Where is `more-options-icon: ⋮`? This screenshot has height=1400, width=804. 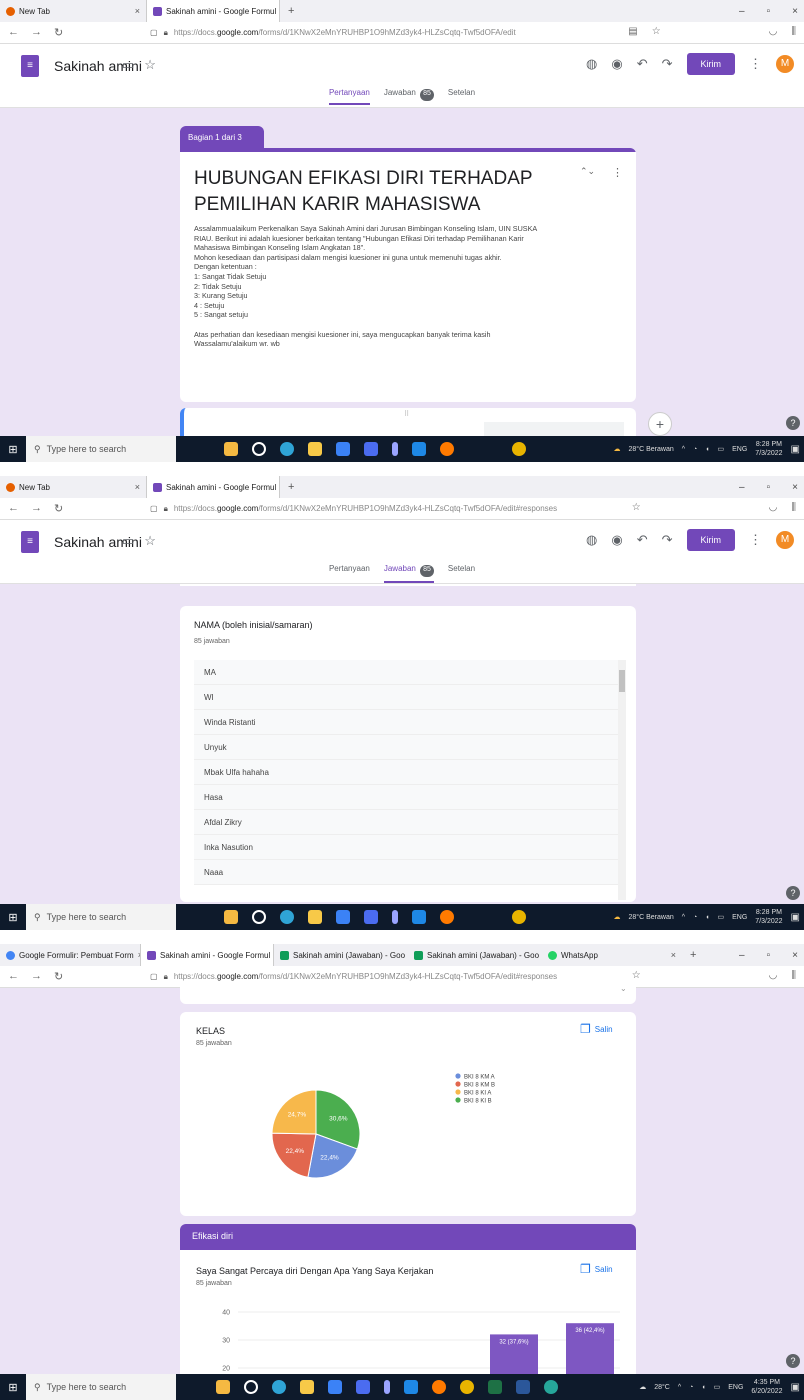 more-options-icon: ⋮ is located at coordinates (755, 540).